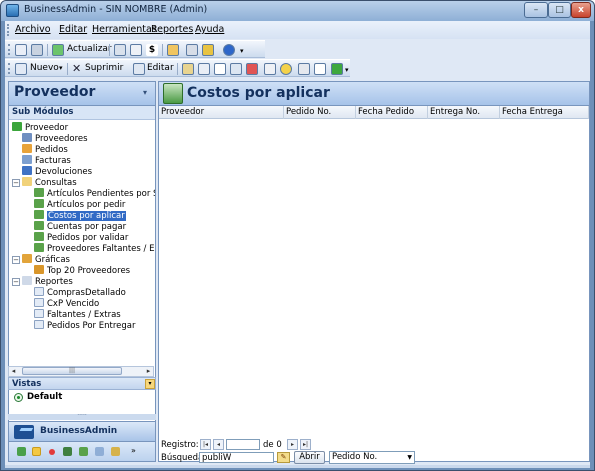  Describe the element at coordinates (205, 444) in the screenshot. I see `first-record-icon: |◂` at that location.